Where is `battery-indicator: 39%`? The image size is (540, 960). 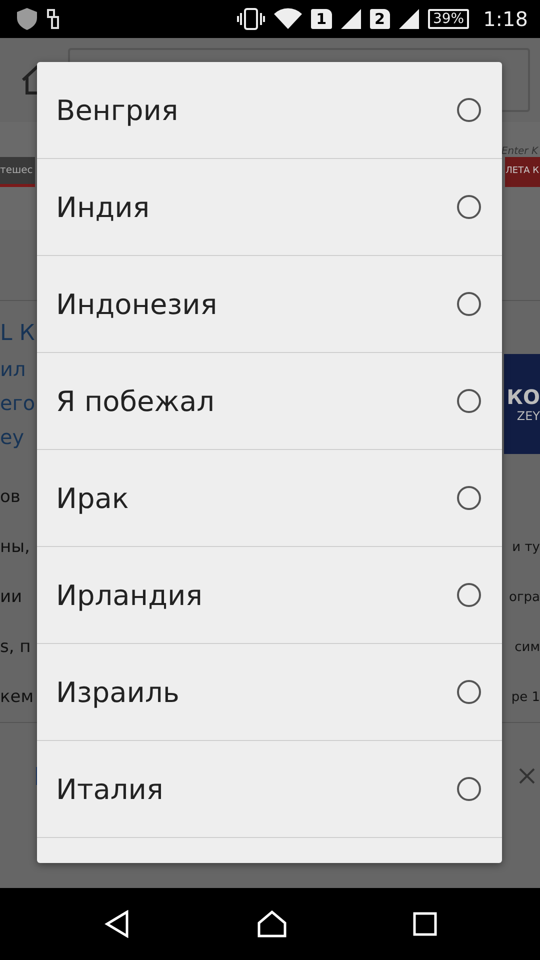 battery-indicator: 39% is located at coordinates (449, 19).